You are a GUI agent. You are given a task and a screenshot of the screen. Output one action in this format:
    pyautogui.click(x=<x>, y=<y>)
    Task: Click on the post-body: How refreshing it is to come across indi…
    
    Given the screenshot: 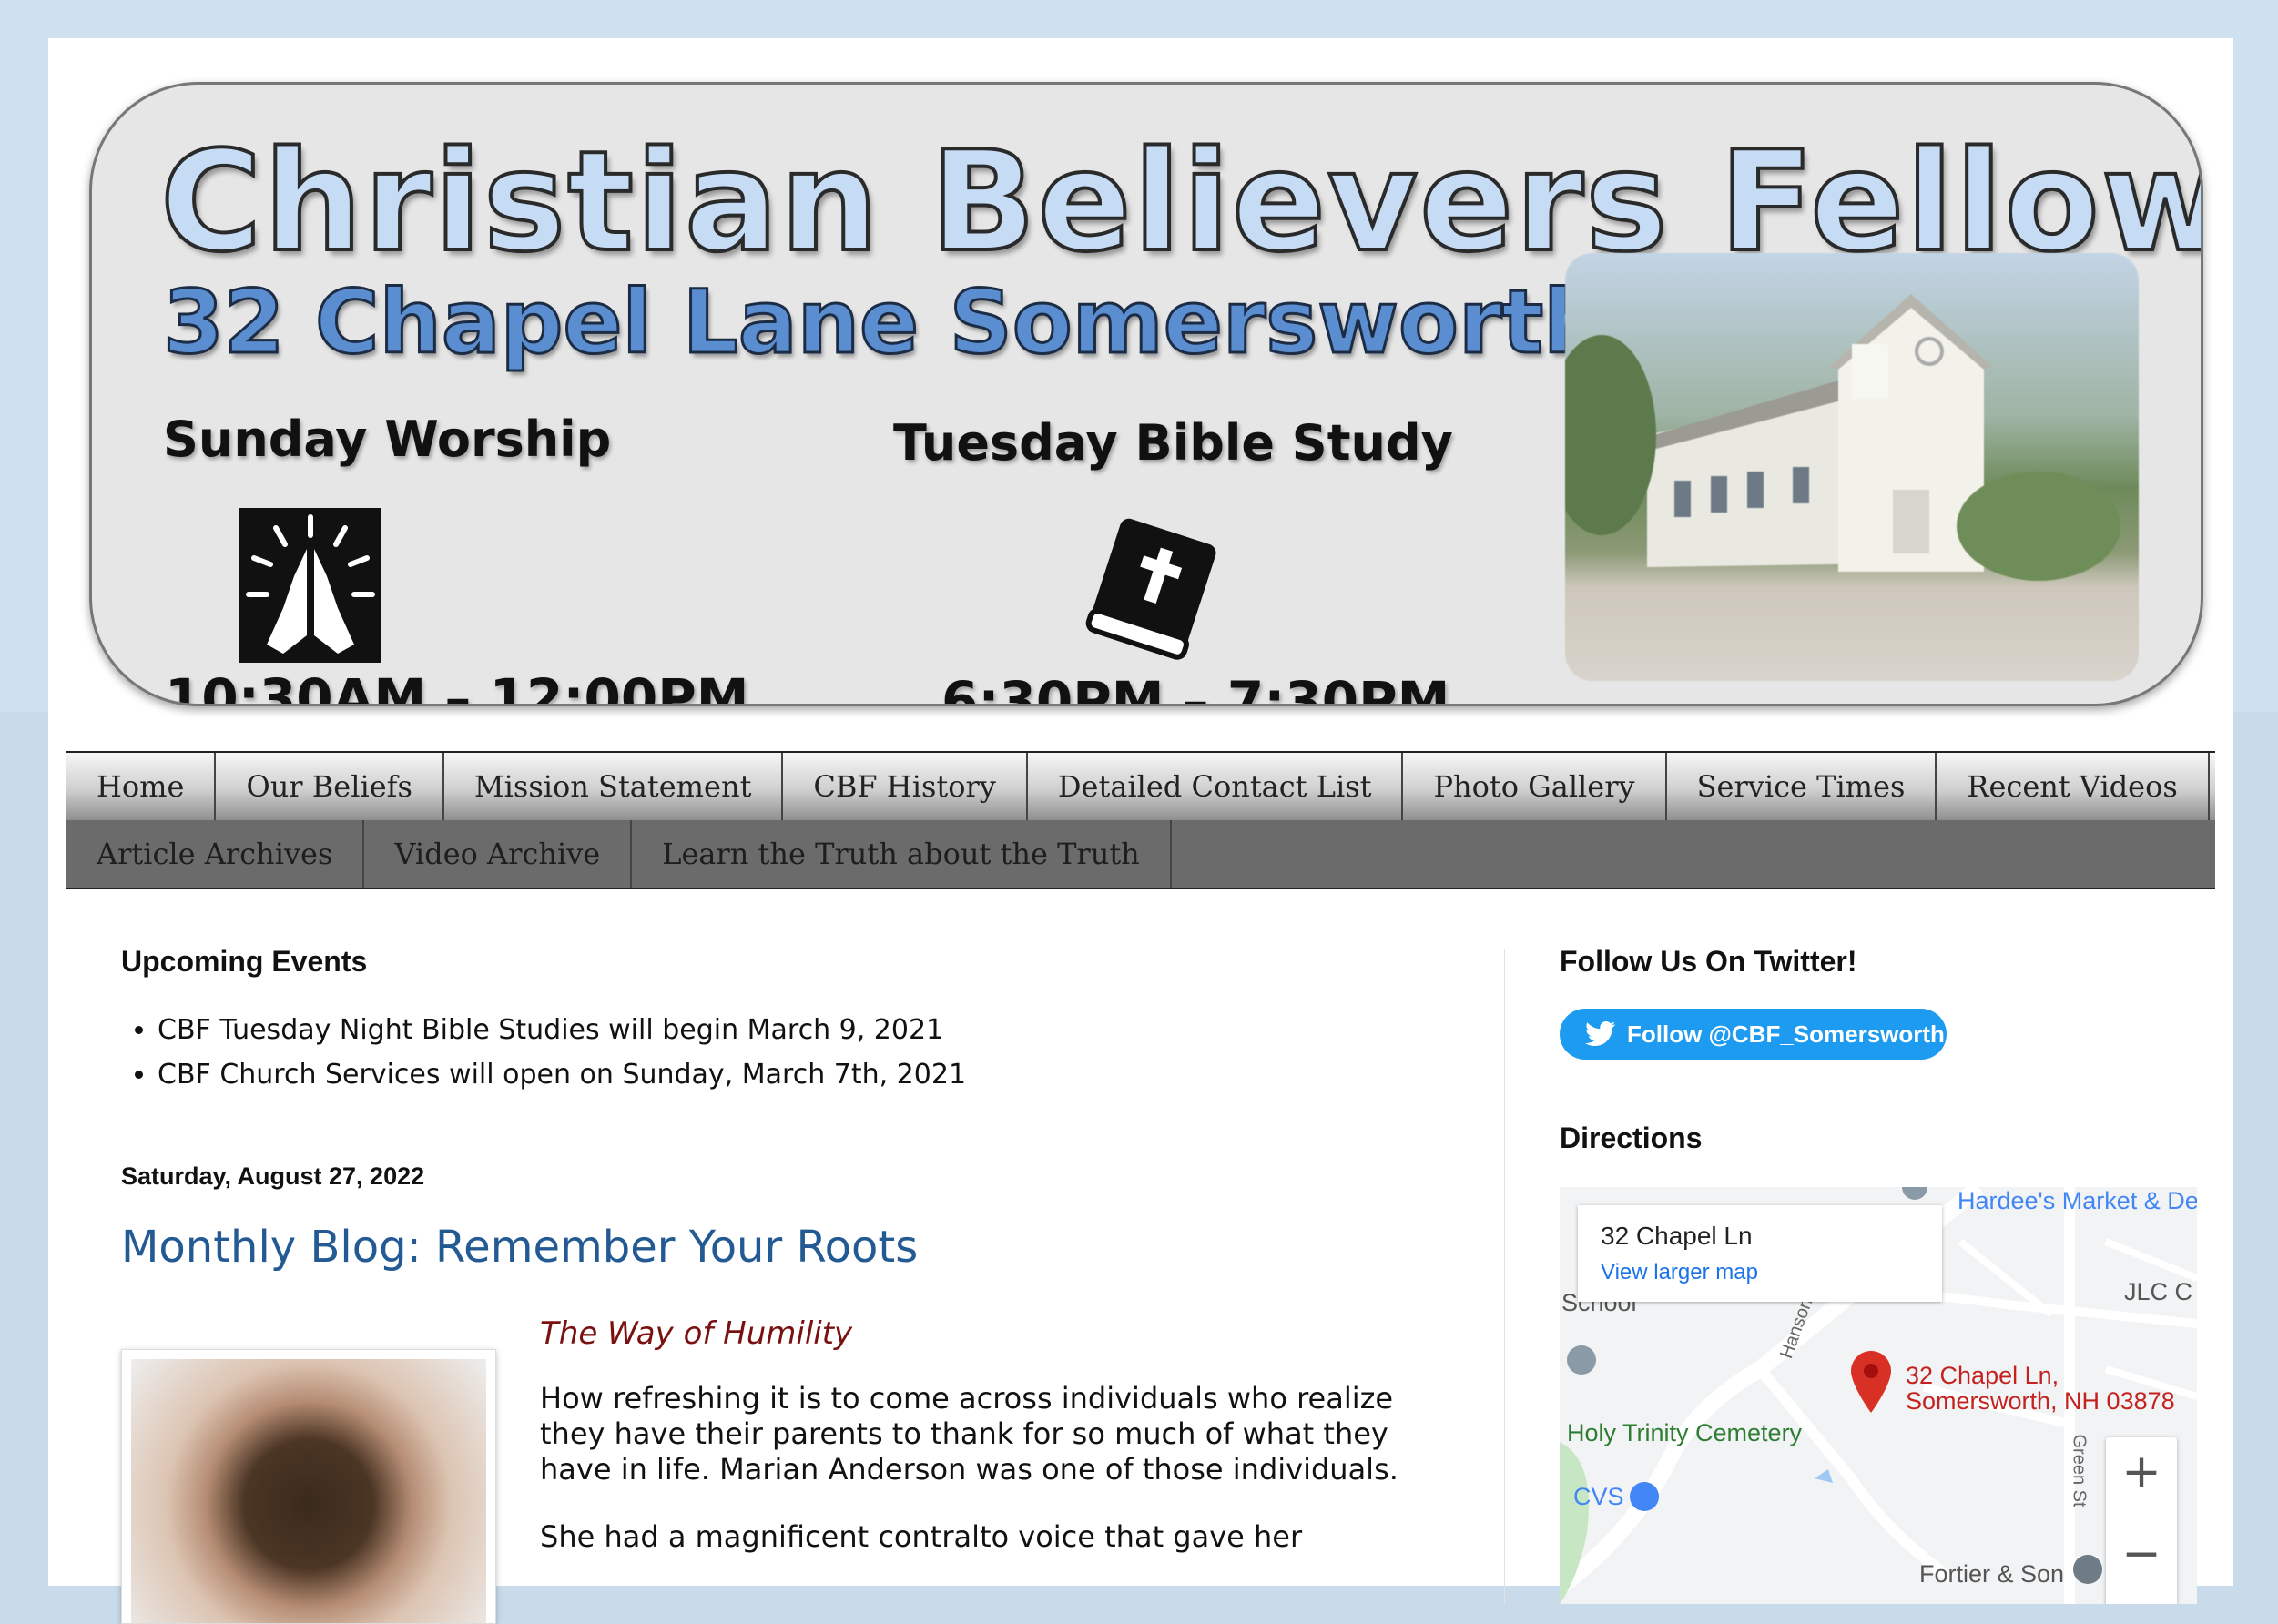 What is the action you would take?
    pyautogui.click(x=995, y=1484)
    